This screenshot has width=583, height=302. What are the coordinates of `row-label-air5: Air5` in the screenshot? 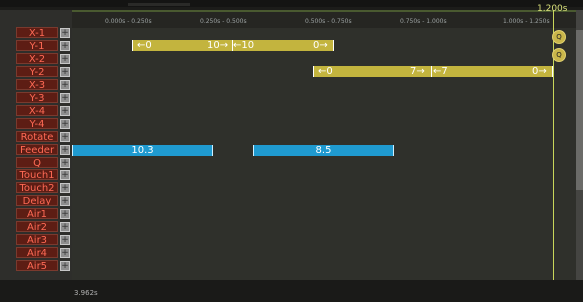 It's located at (37, 265).